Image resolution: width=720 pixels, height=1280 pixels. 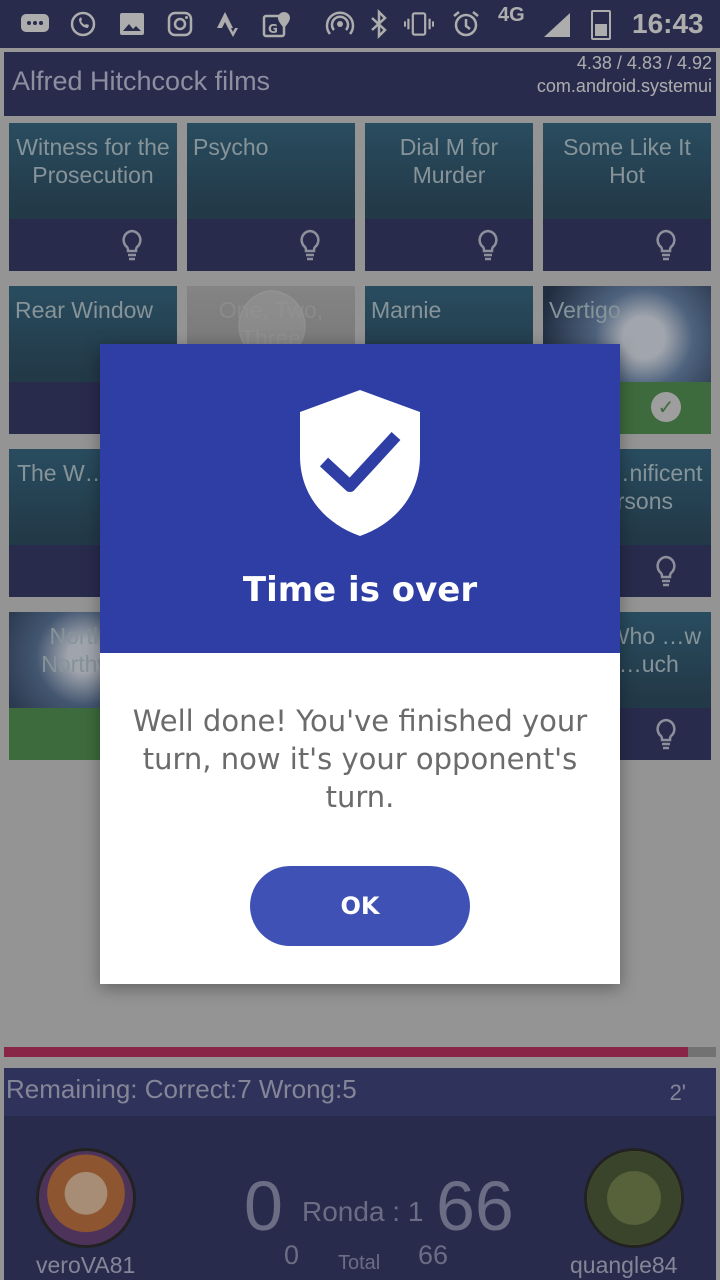 What do you see at coordinates (360, 463) in the screenshot?
I see `shield-check-icon` at bounding box center [360, 463].